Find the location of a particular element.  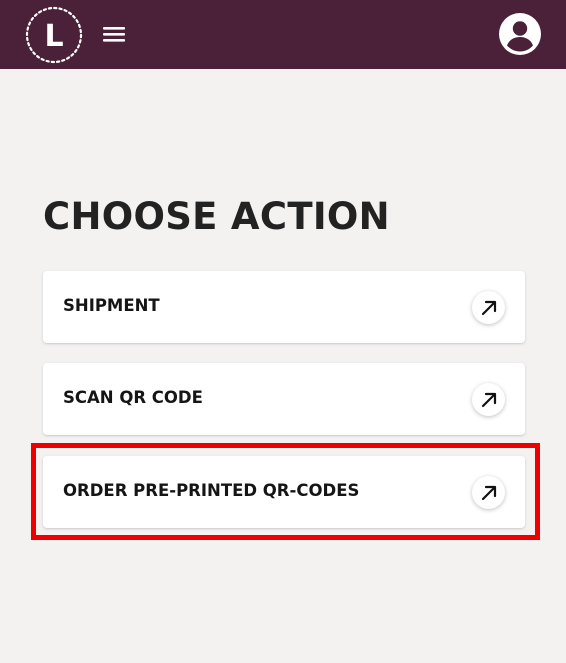

user-avatar-icon is located at coordinates (520, 34).